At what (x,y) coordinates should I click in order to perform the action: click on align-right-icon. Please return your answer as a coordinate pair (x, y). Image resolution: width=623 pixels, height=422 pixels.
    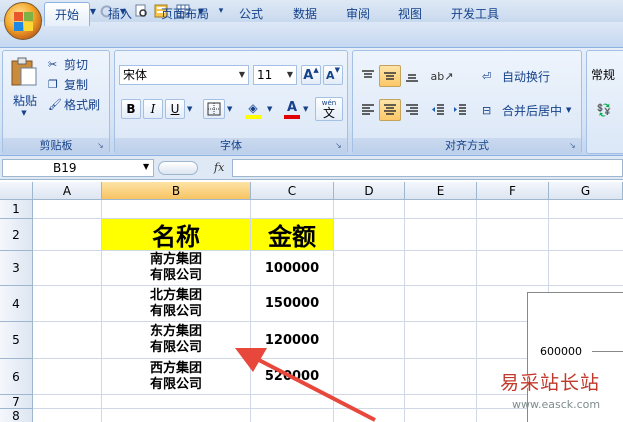
    Looking at the image, I should click on (412, 109).